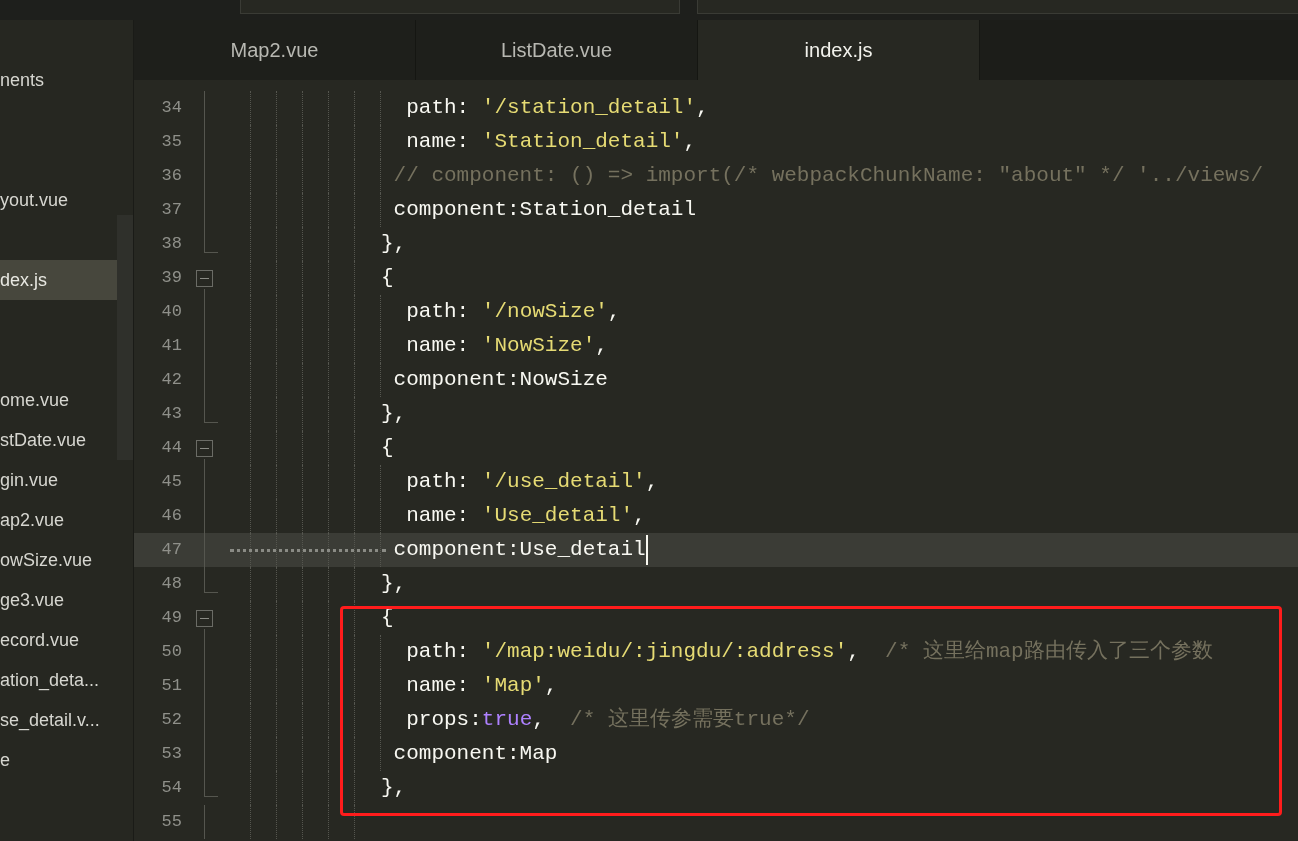 This screenshot has width=1298, height=841. Describe the element at coordinates (171, 686) in the screenshot. I see `line-number: 51` at that location.